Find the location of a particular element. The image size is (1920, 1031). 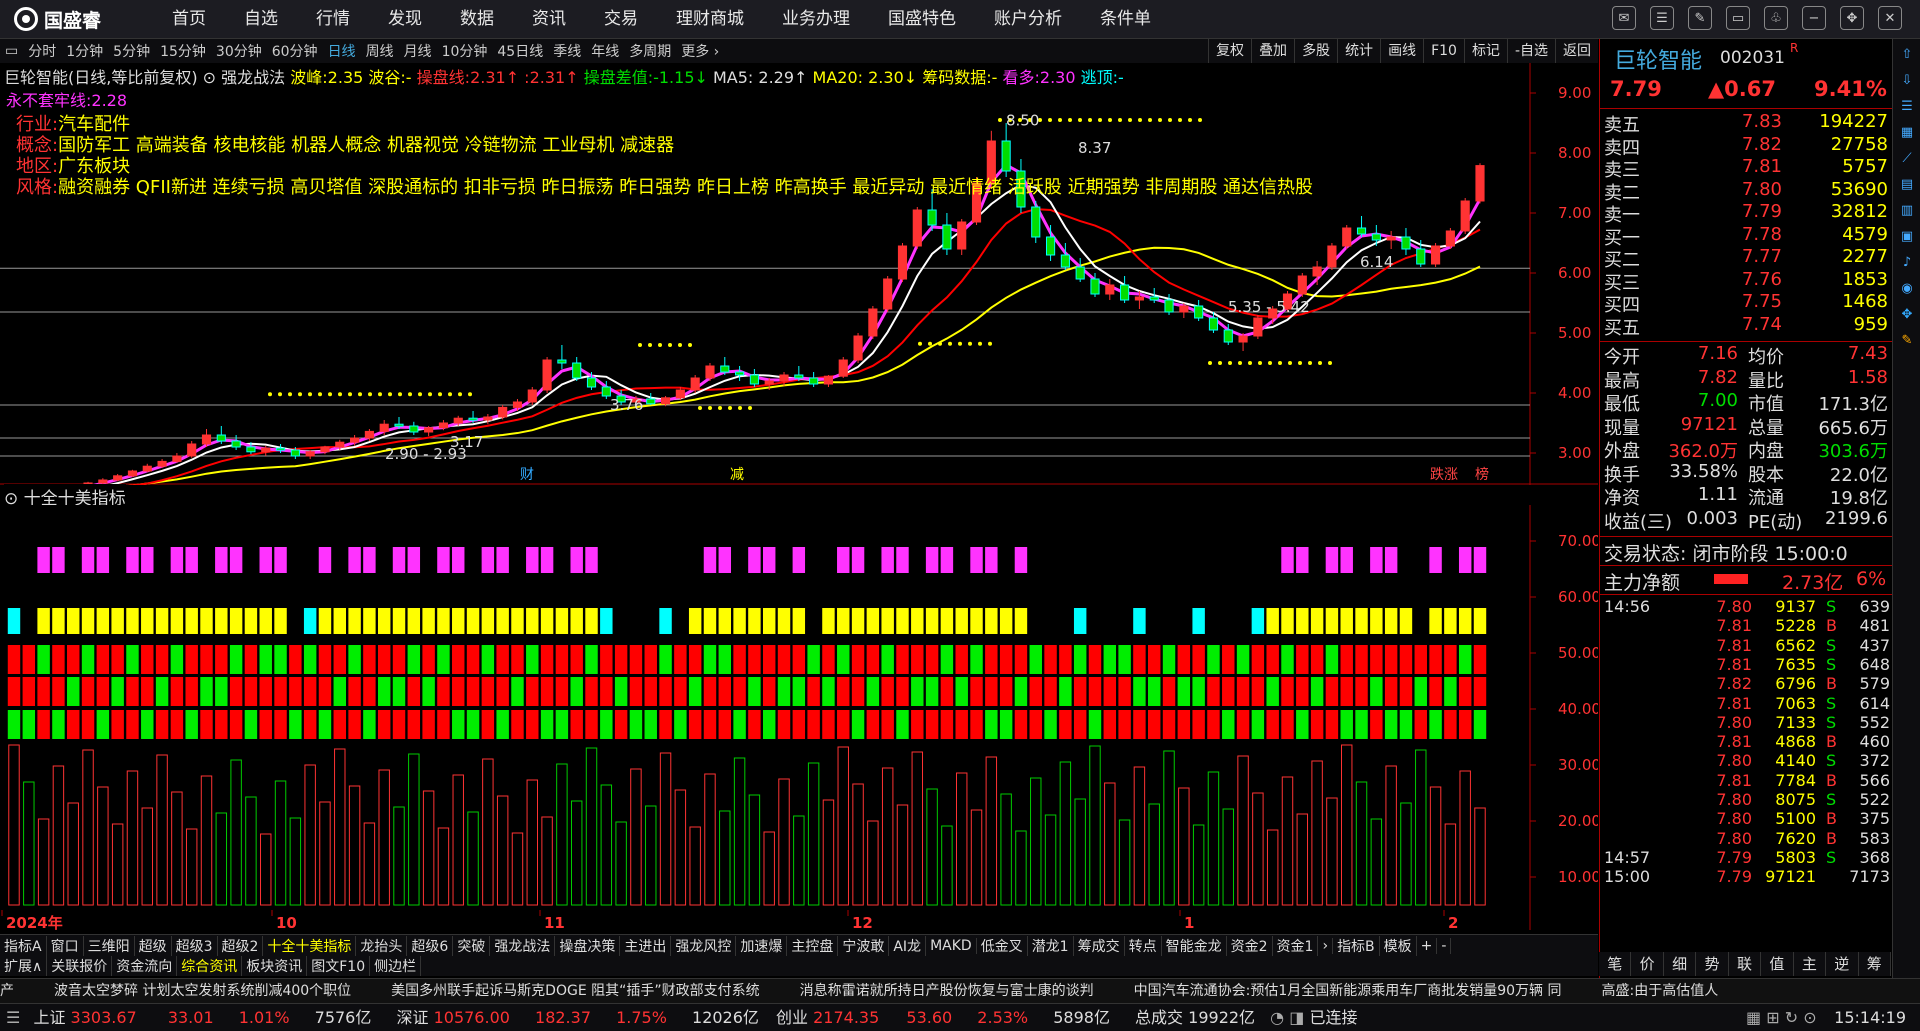

indicator-tab-4: 超级3 is located at coordinates (195, 946).